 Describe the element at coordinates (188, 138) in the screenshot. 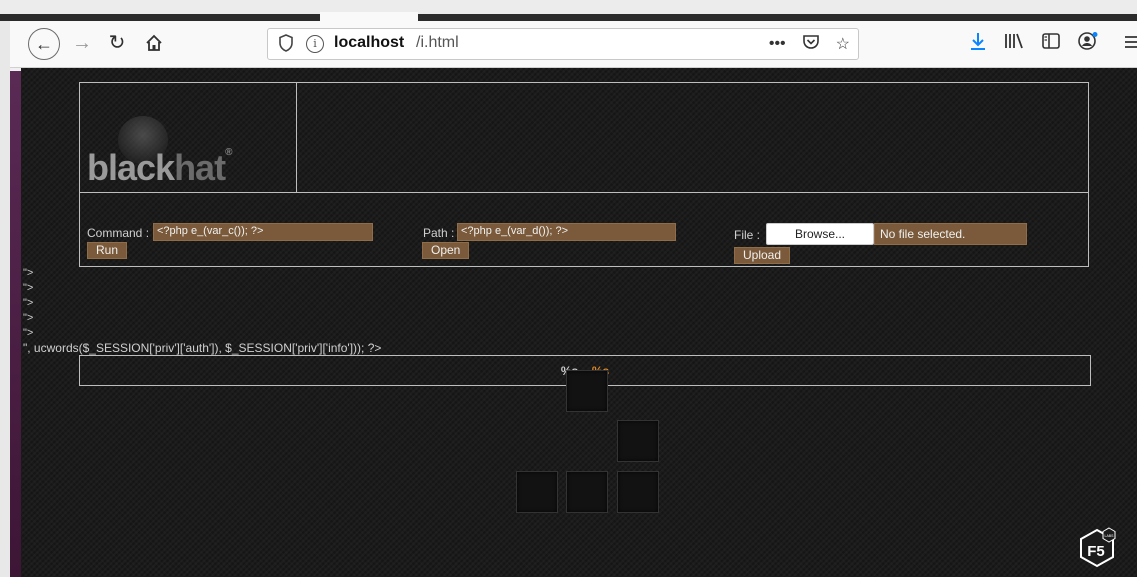

I see `logo-cell: blackhat®` at that location.